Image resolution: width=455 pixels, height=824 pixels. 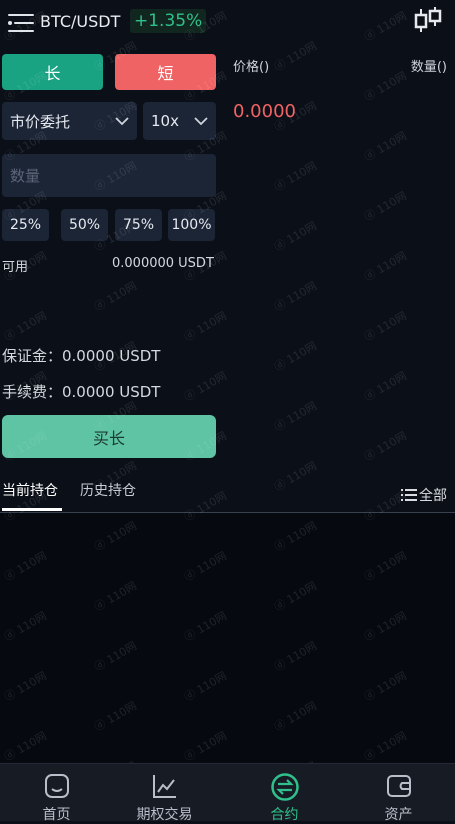 What do you see at coordinates (40, 121) in the screenshot?
I see `order-type-value: 市价委托` at bounding box center [40, 121].